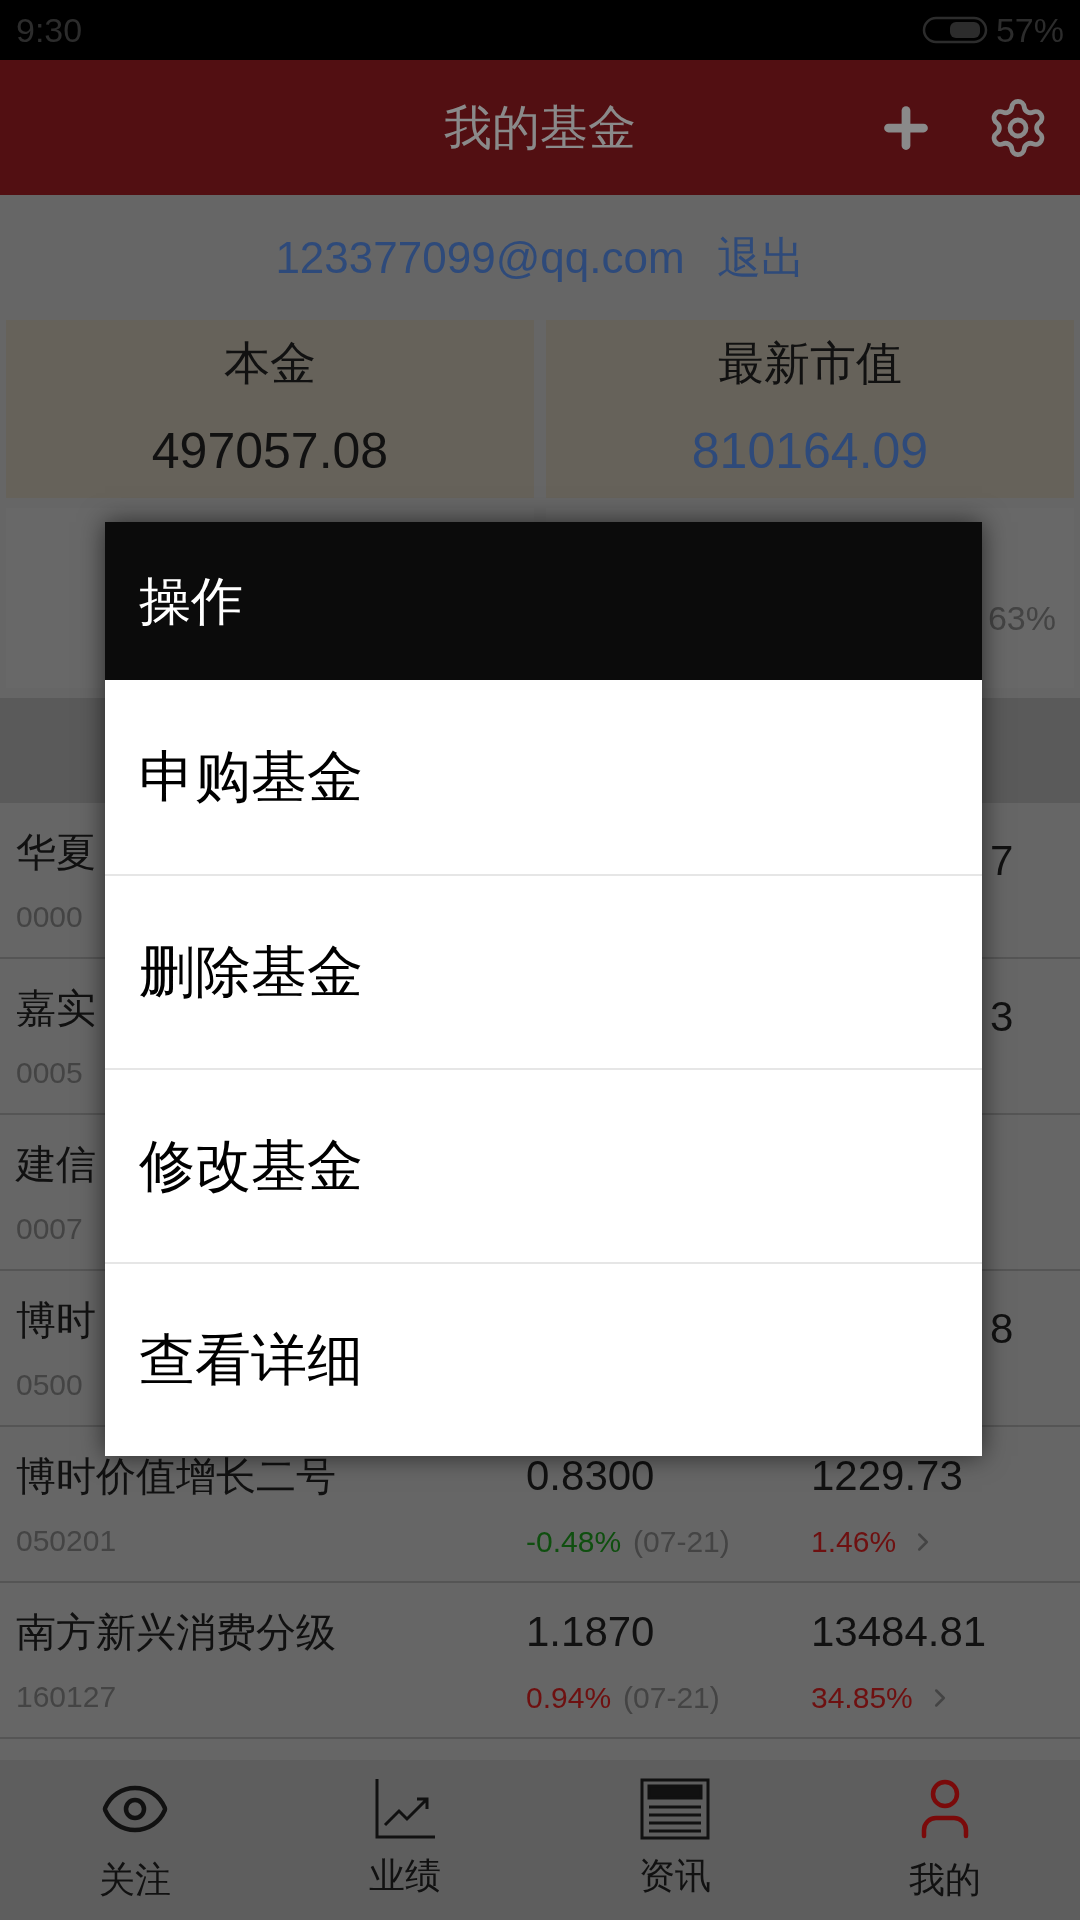 Image resolution: width=1080 pixels, height=1920 pixels. Describe the element at coordinates (405, 1840) in the screenshot. I see `tab-item: 业绩` at that location.